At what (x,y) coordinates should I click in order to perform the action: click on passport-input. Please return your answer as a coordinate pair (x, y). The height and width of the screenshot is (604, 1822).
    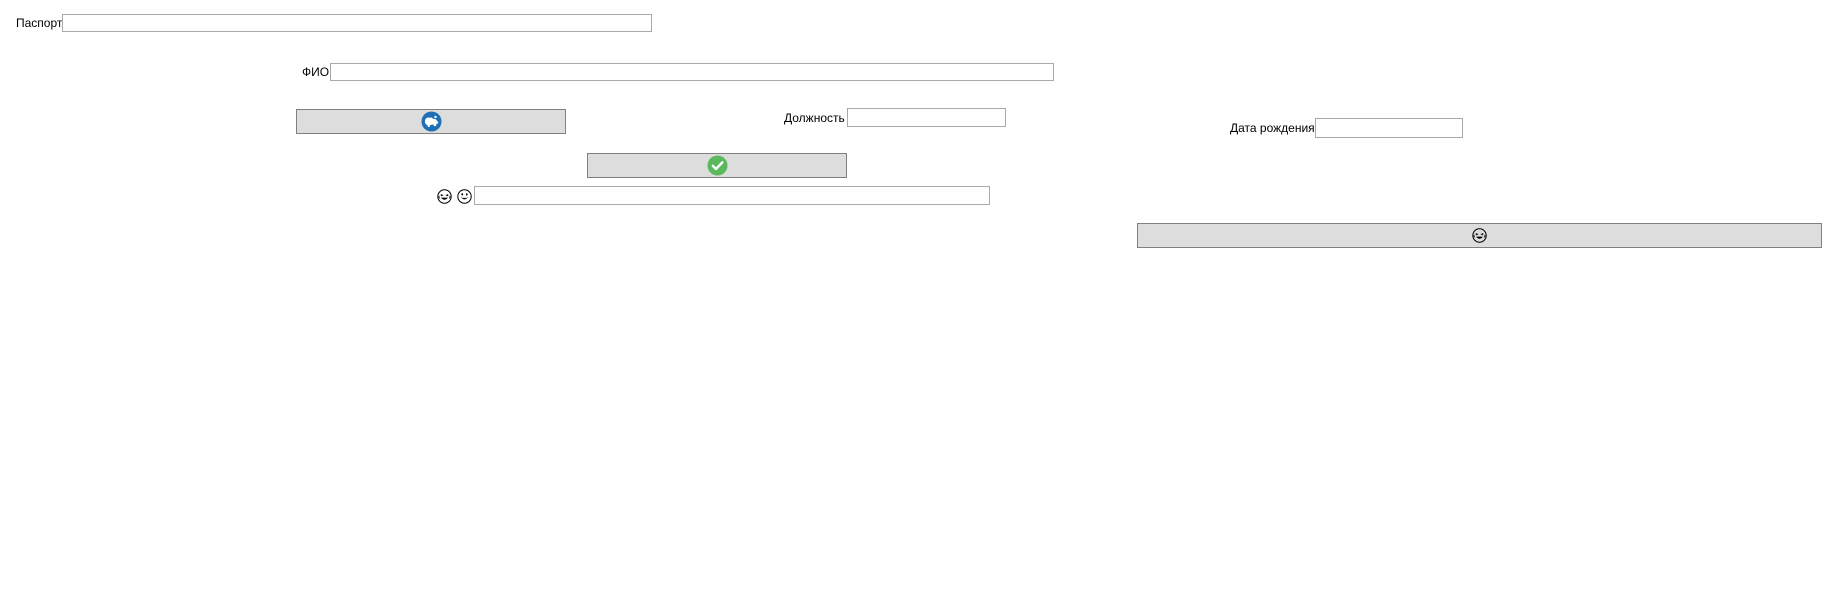
    Looking at the image, I should click on (357, 23).